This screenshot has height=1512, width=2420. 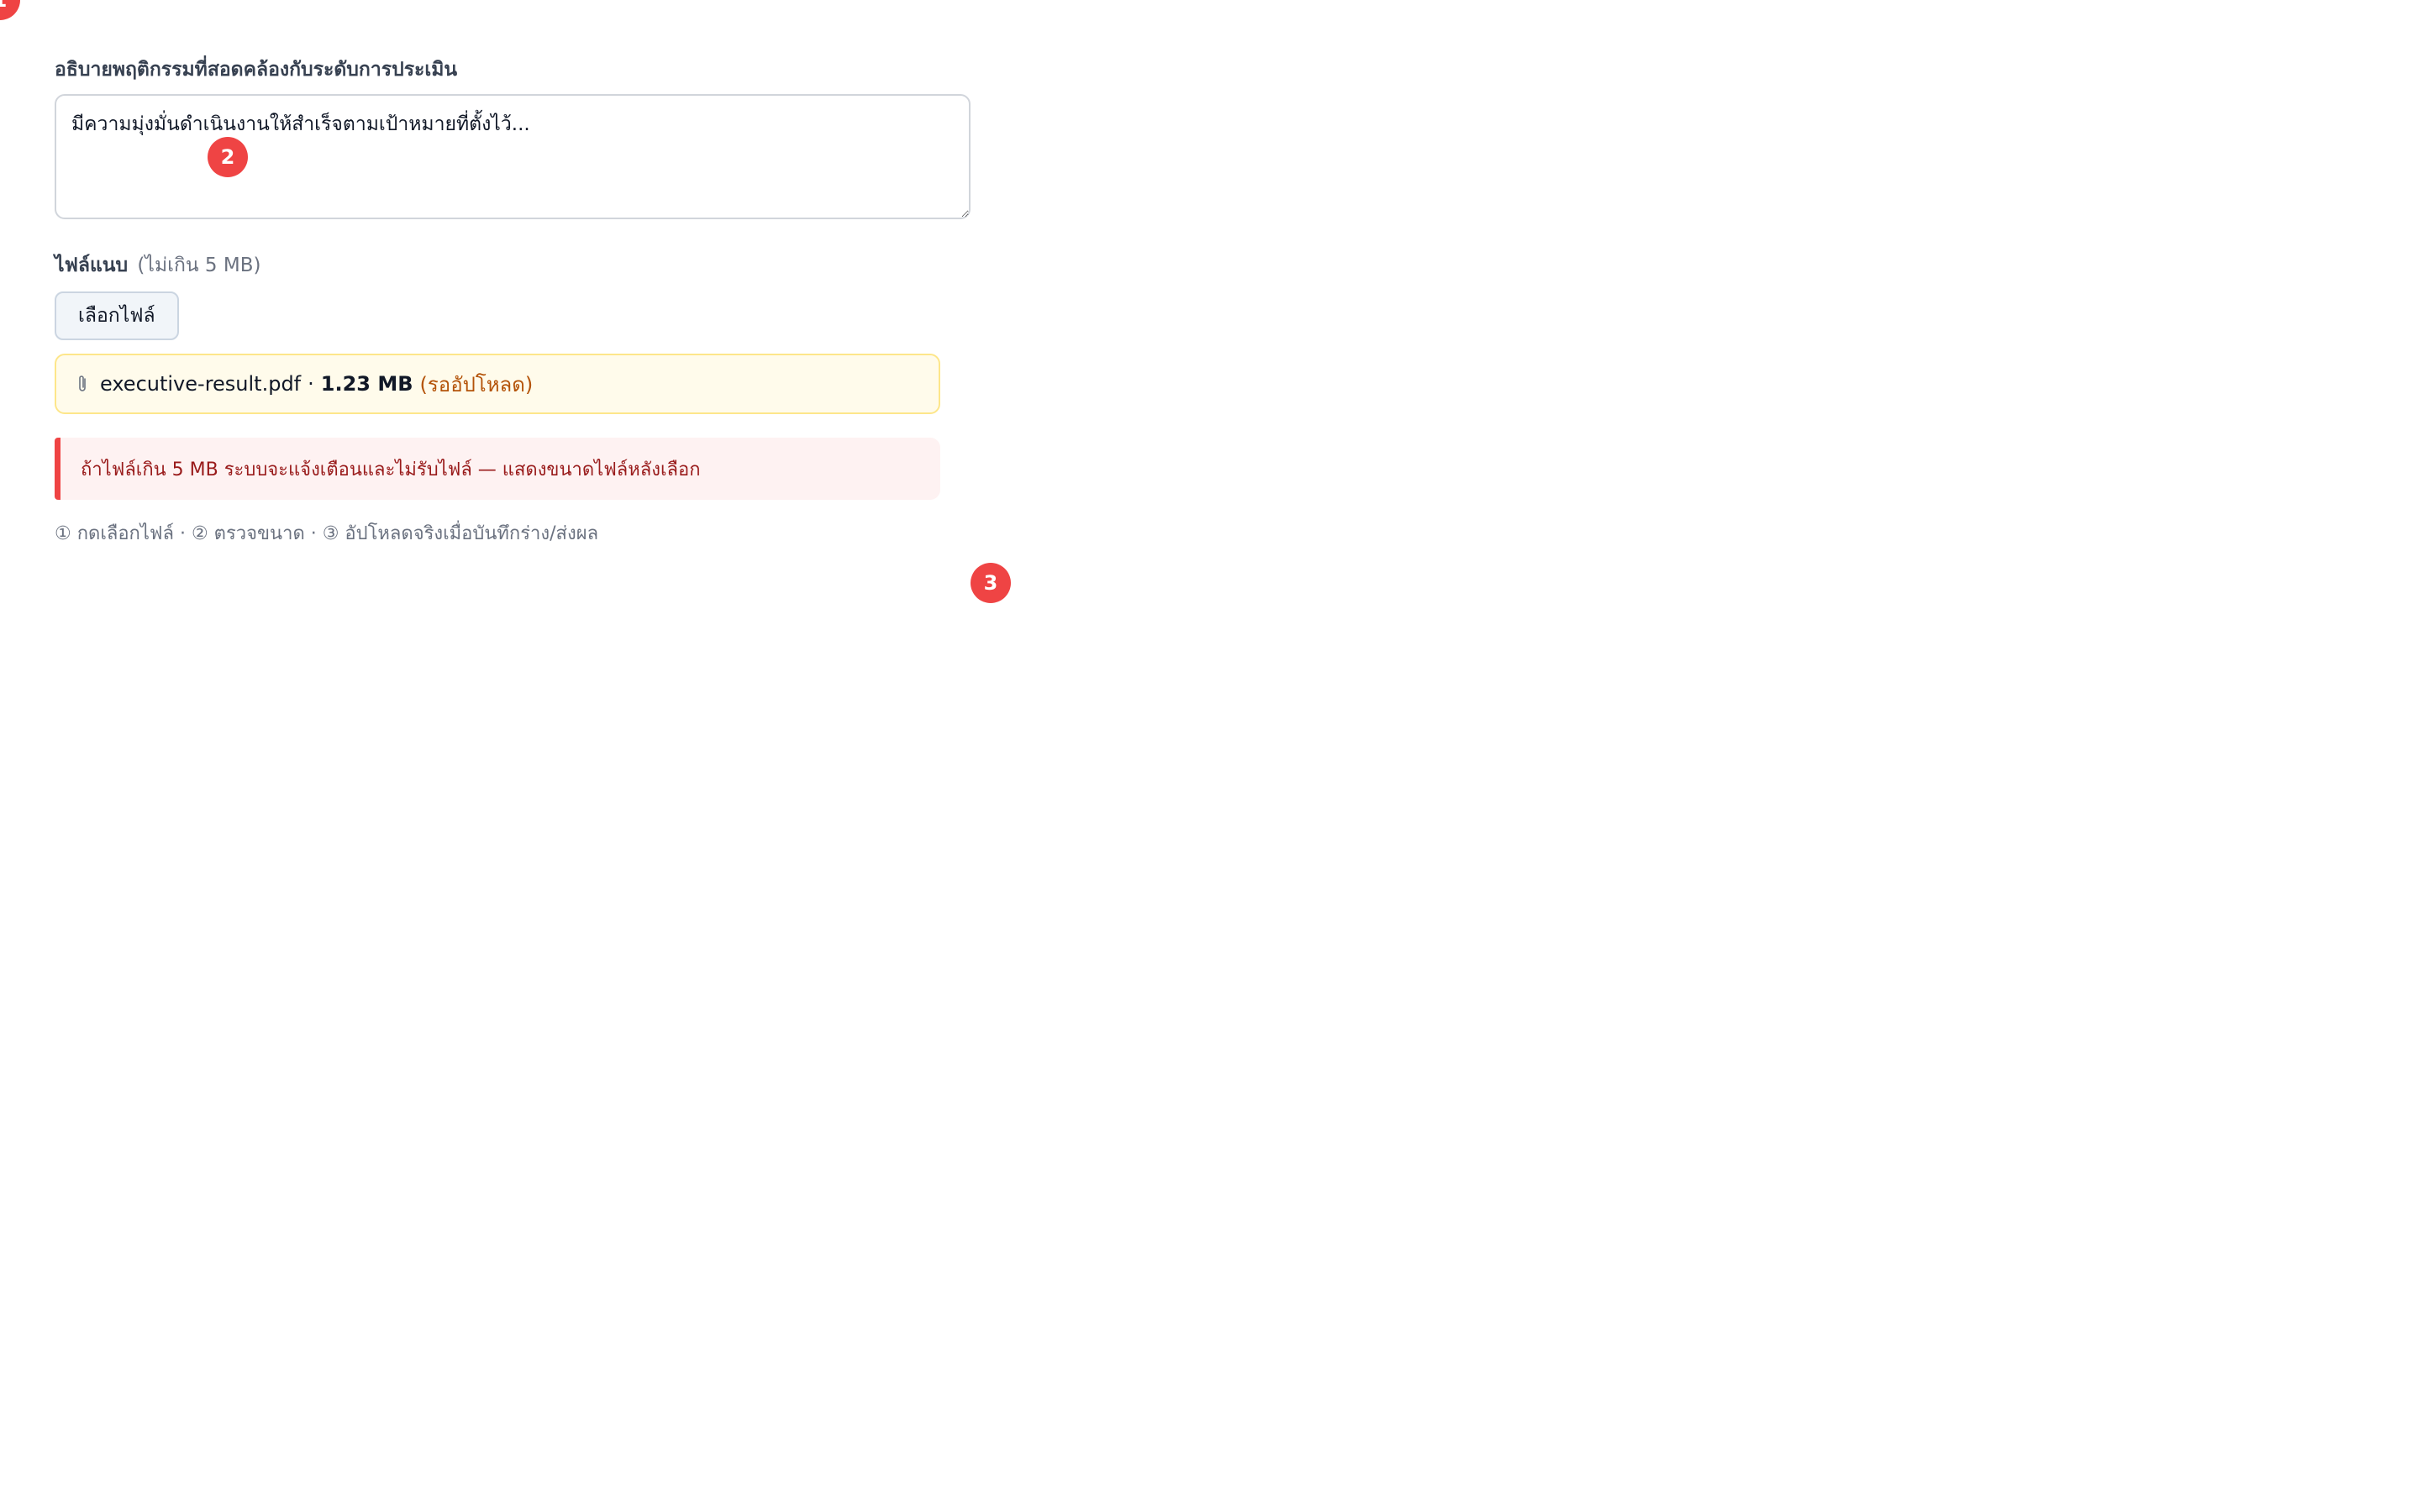 I want to click on attachment-label: ไฟล์แนบ, so click(x=92, y=265).